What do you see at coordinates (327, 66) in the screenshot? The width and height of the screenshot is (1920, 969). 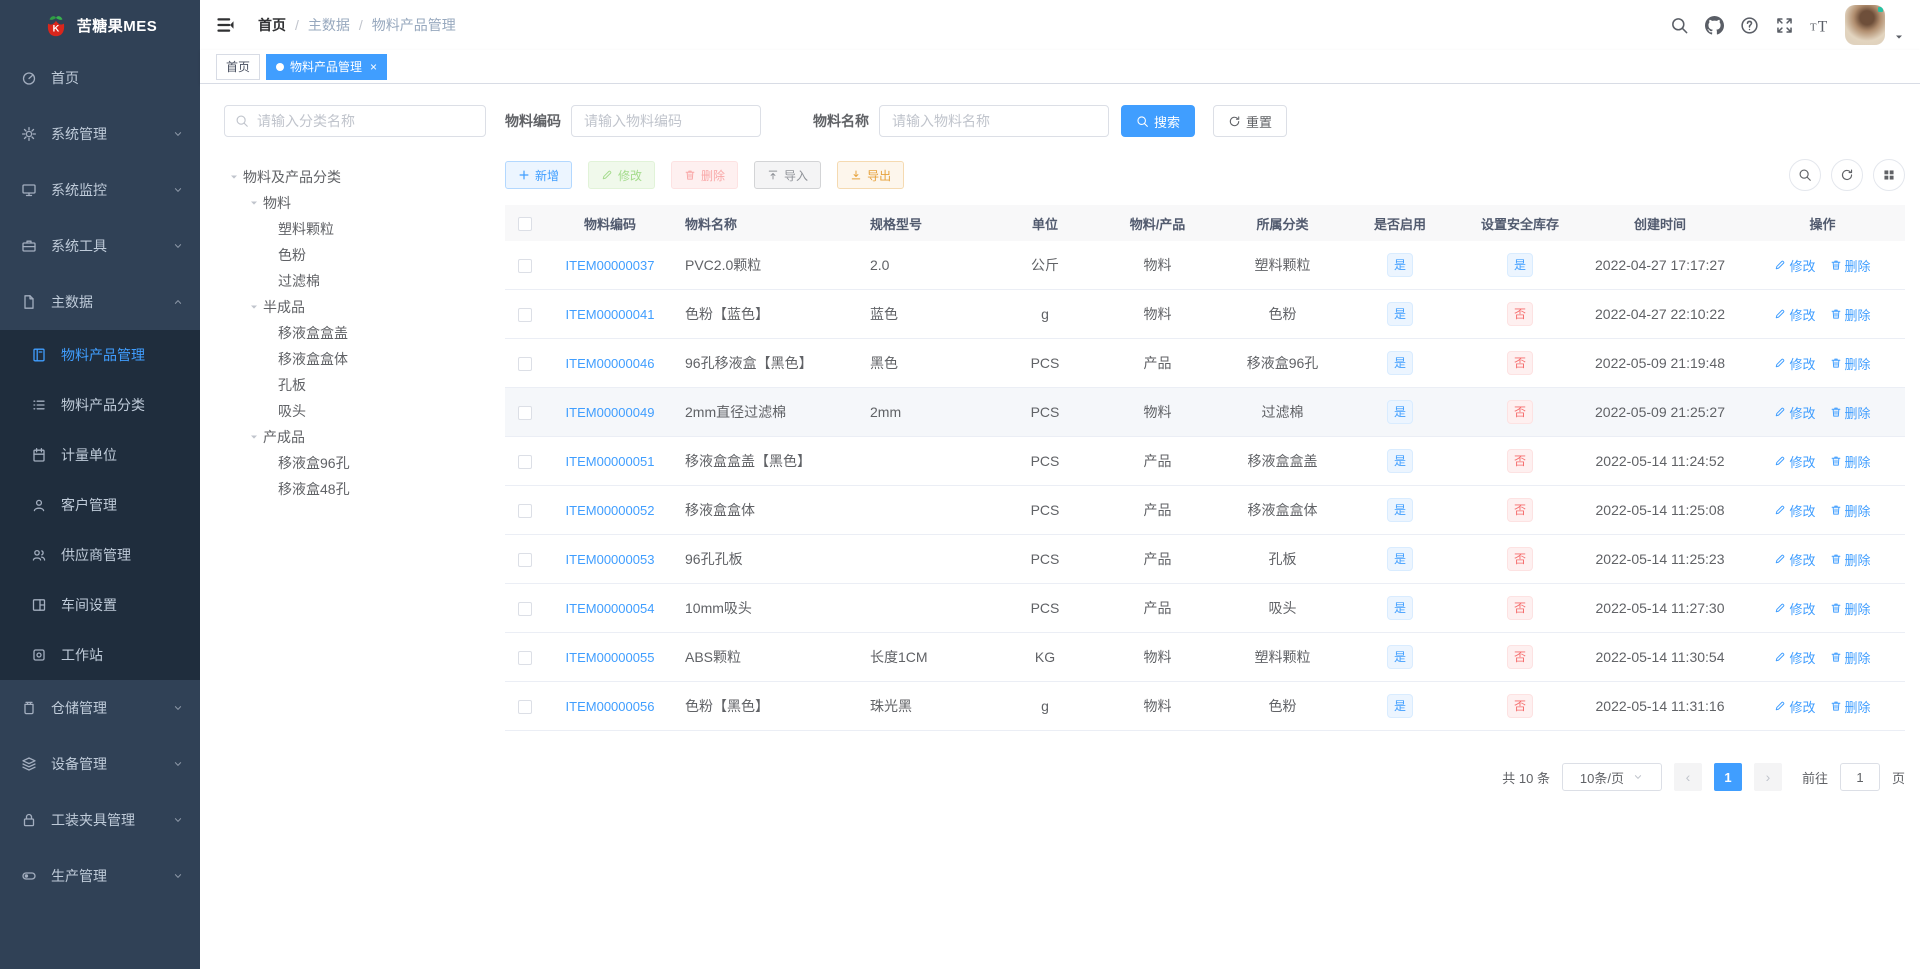 I see `tab-active: 物料产品管理 ×` at bounding box center [327, 66].